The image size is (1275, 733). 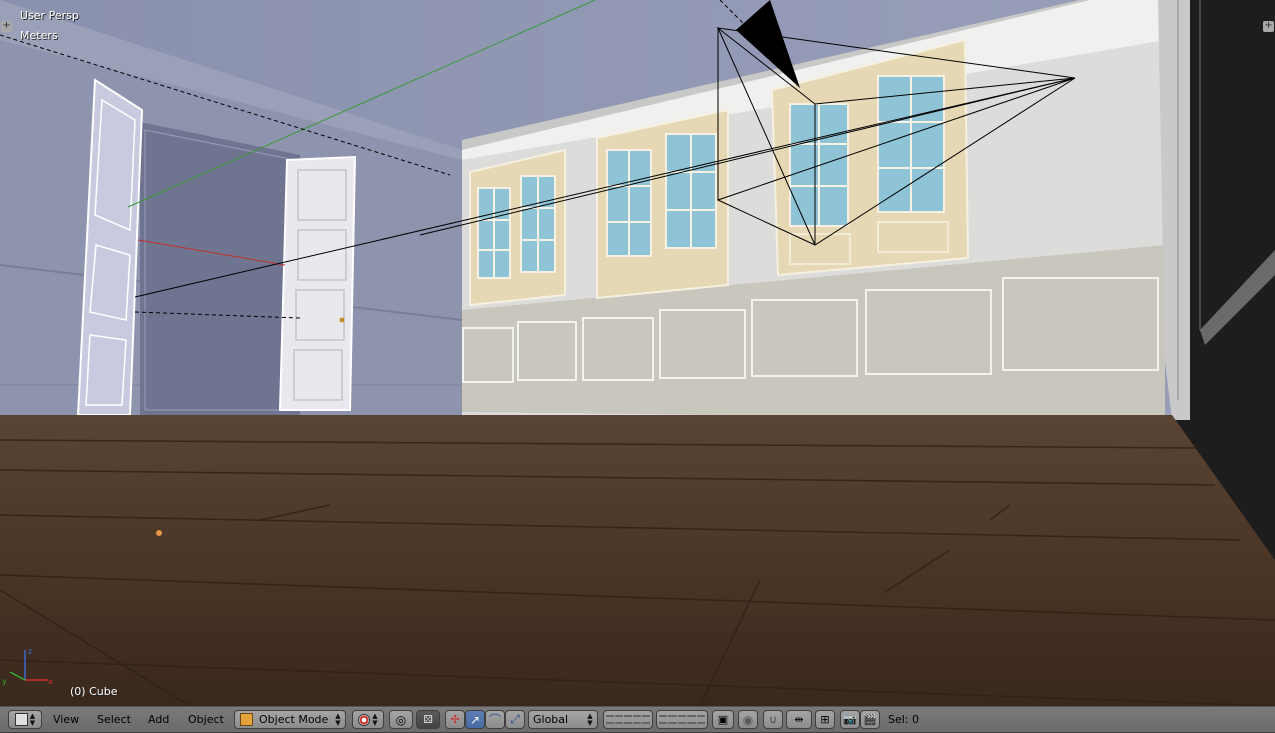 What do you see at coordinates (50, 681) in the screenshot?
I see `svg-text: x` at bounding box center [50, 681].